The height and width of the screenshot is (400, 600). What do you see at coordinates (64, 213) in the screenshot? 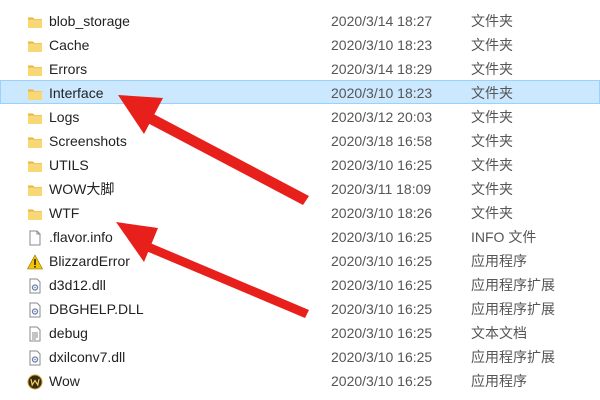
I see `file-name: WTF` at bounding box center [64, 213].